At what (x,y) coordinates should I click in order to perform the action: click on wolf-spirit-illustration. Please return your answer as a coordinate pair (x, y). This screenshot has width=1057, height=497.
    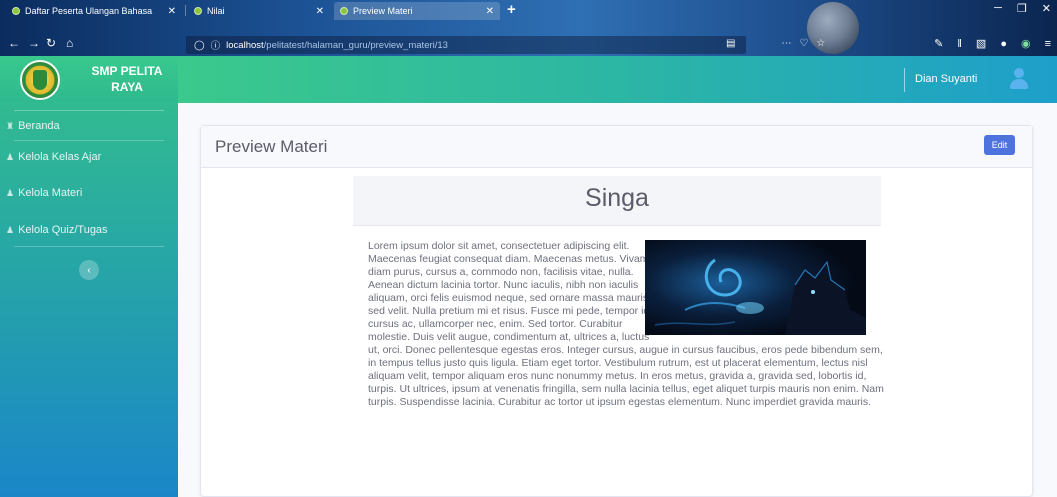
    Looking at the image, I should click on (755, 287).